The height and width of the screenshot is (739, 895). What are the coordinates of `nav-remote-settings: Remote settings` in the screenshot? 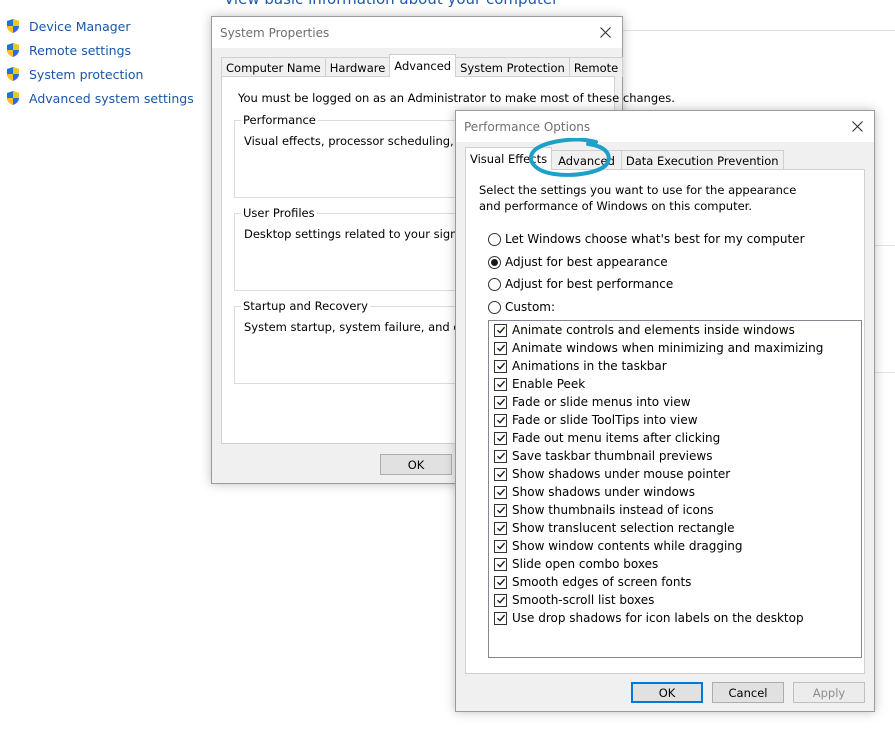 It's located at (99, 50).